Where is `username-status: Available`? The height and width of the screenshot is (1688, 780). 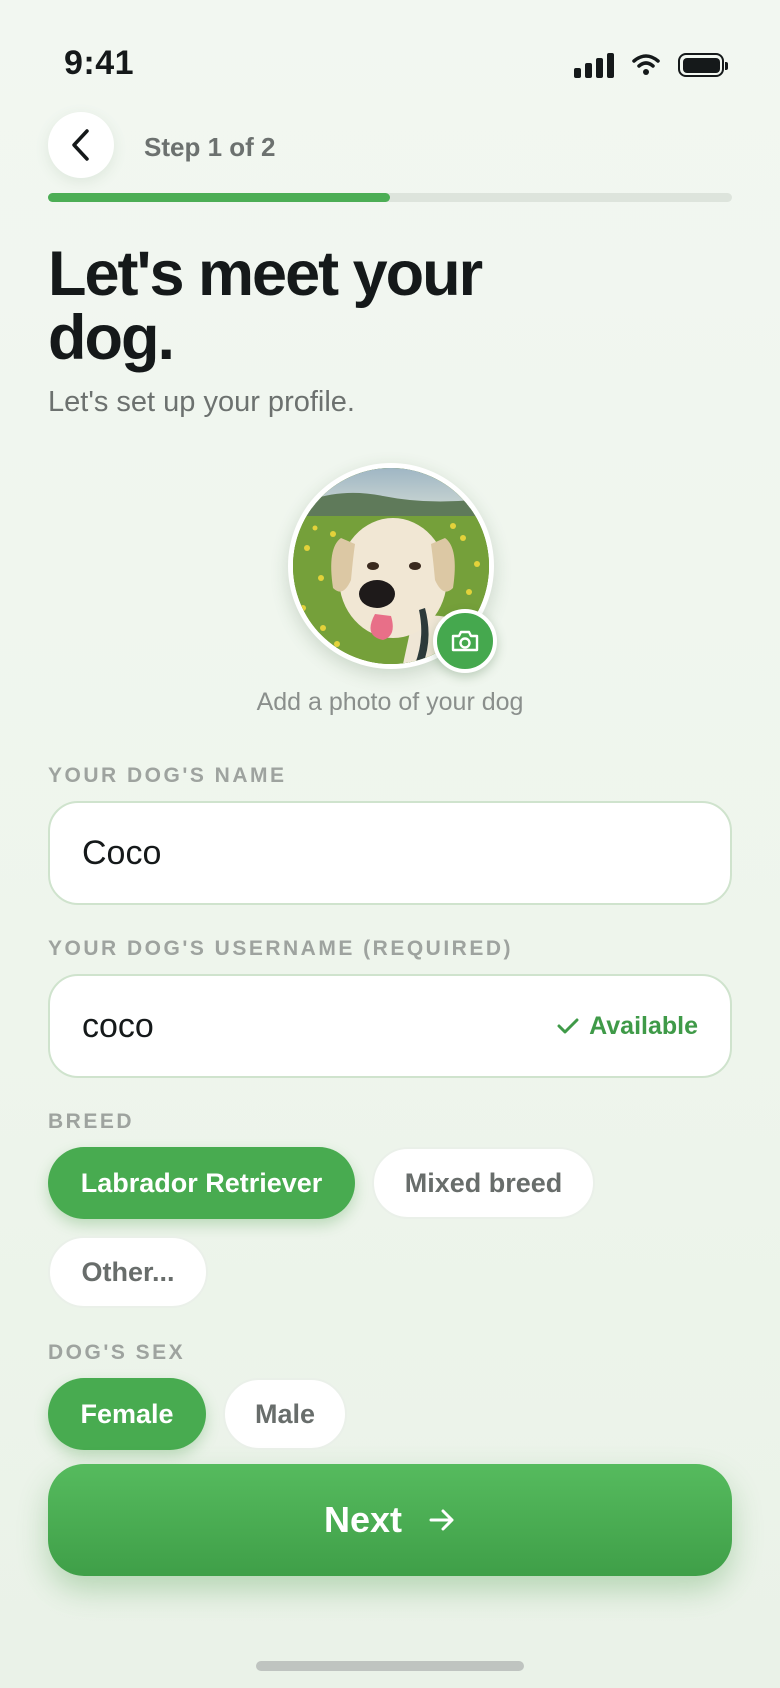 username-status: Available is located at coordinates (627, 1026).